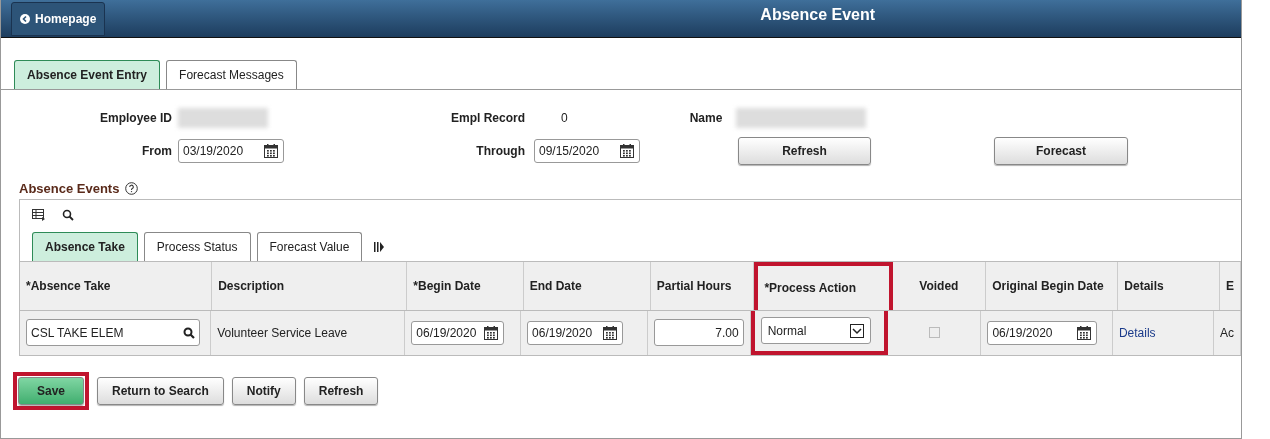 The width and height of the screenshot is (1270, 439). Describe the element at coordinates (231, 74) in the screenshot. I see `tab: Forecast Messages` at that location.